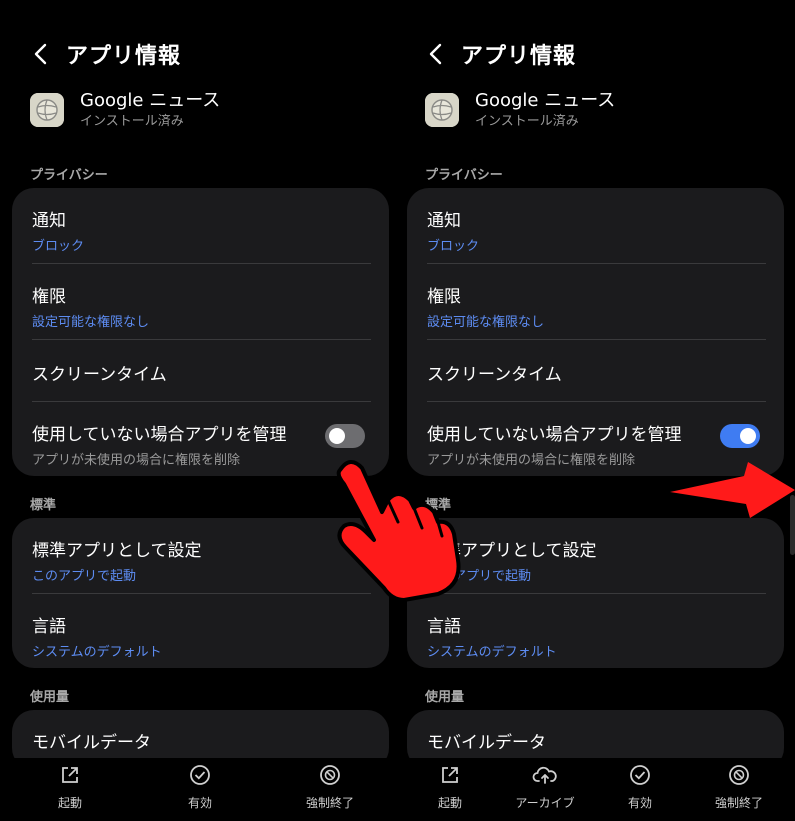  What do you see at coordinates (792, 525) in the screenshot?
I see `scrollbar-thumb` at bounding box center [792, 525].